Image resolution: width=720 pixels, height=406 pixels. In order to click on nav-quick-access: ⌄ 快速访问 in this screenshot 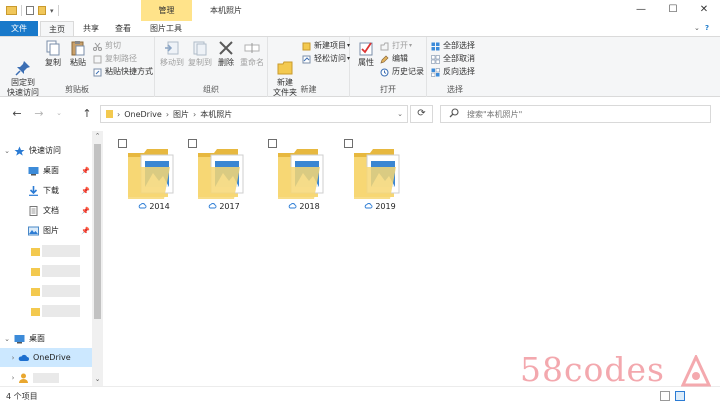, I will do `click(46, 150)`.